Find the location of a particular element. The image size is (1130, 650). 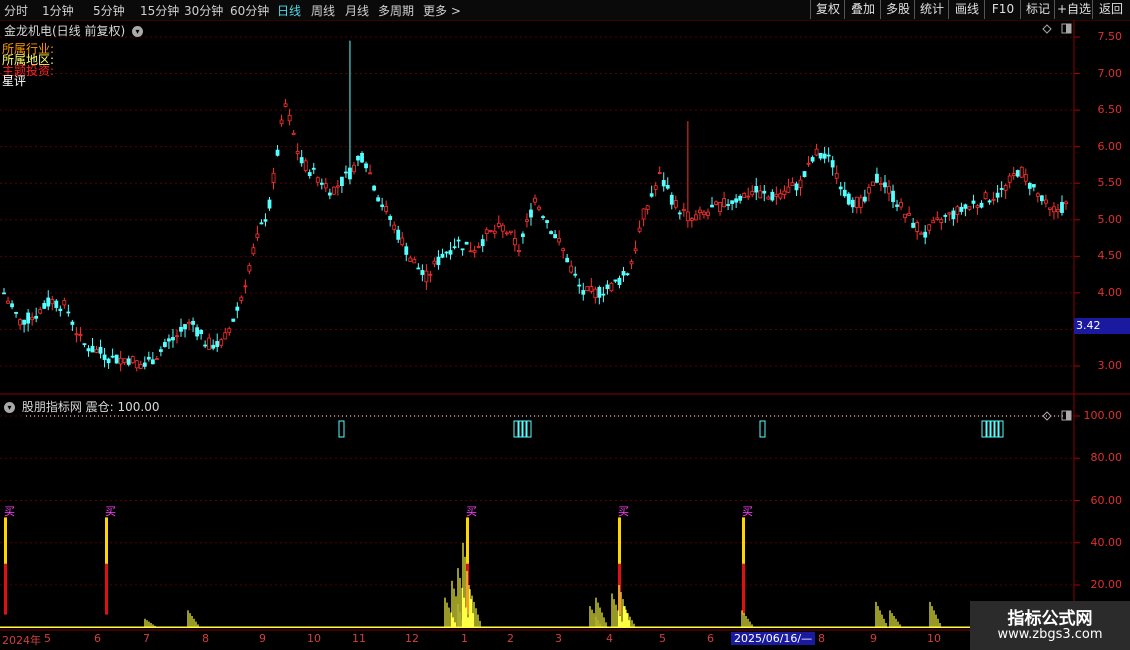

indicator-tick-label: 60.00 is located at coordinates (1106, 500).